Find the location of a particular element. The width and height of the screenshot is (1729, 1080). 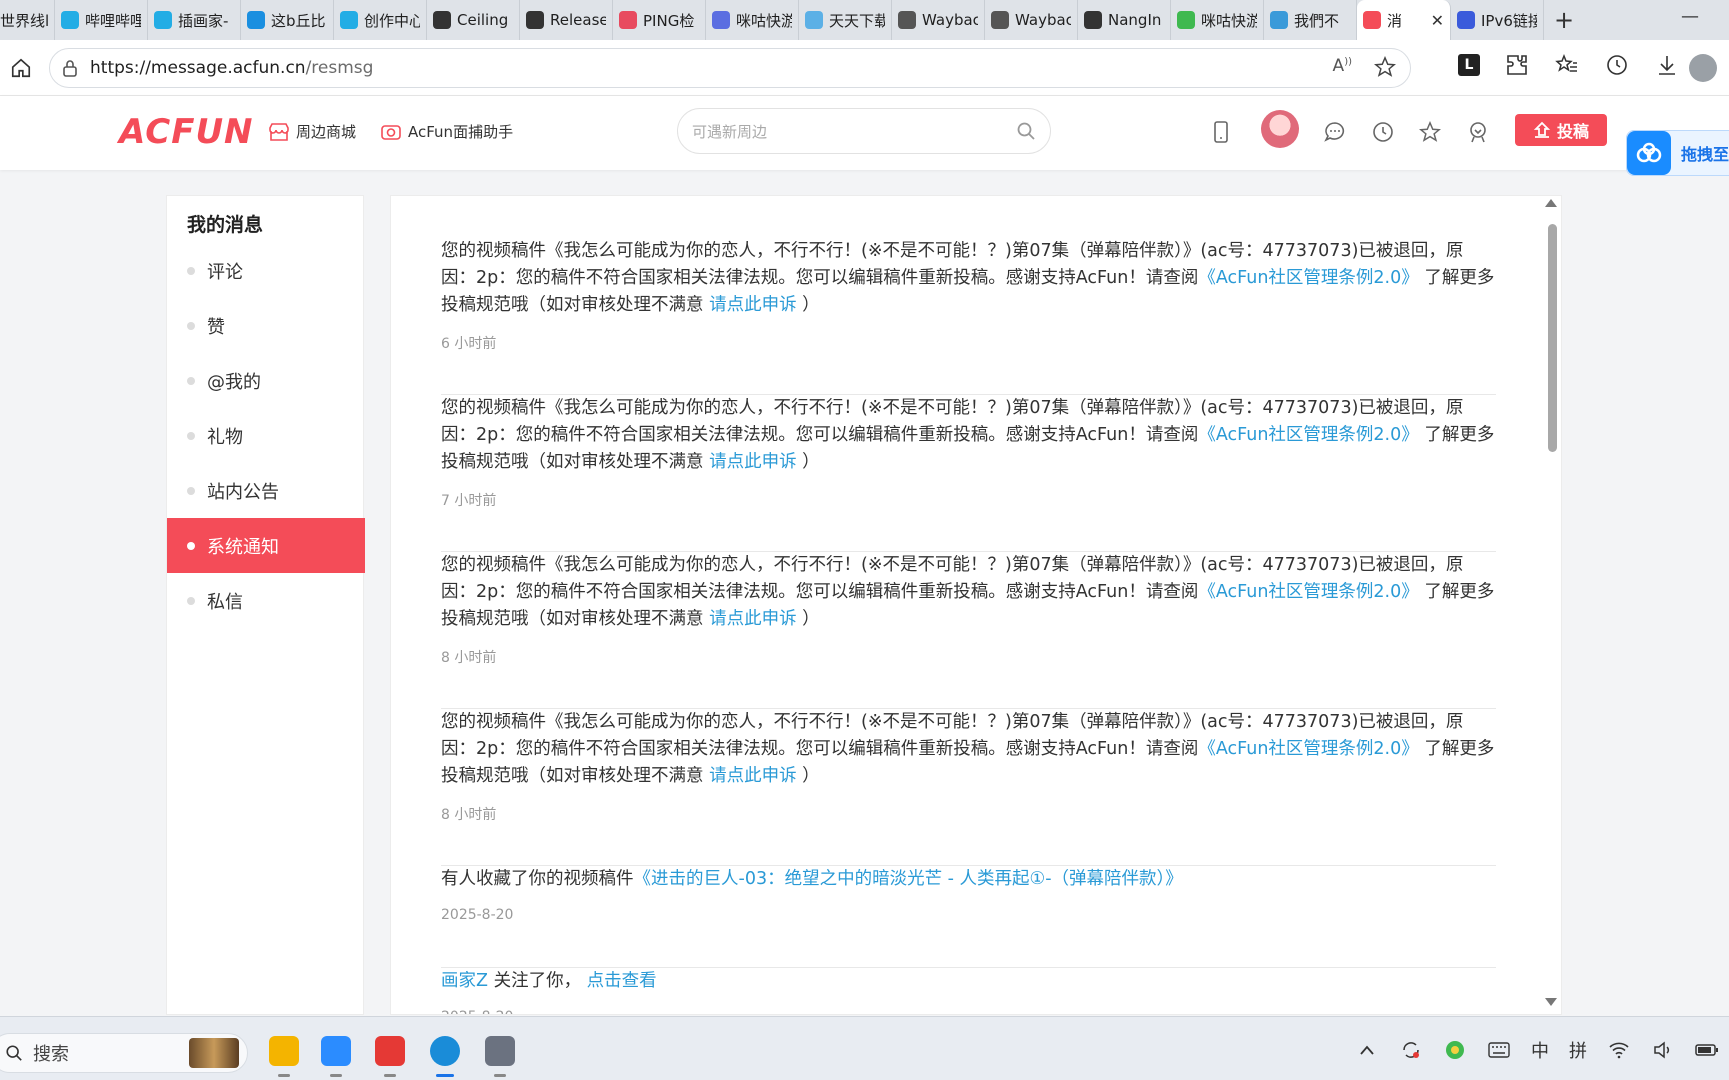

sidebar-menu-item: 站内公告 is located at coordinates (266, 490).